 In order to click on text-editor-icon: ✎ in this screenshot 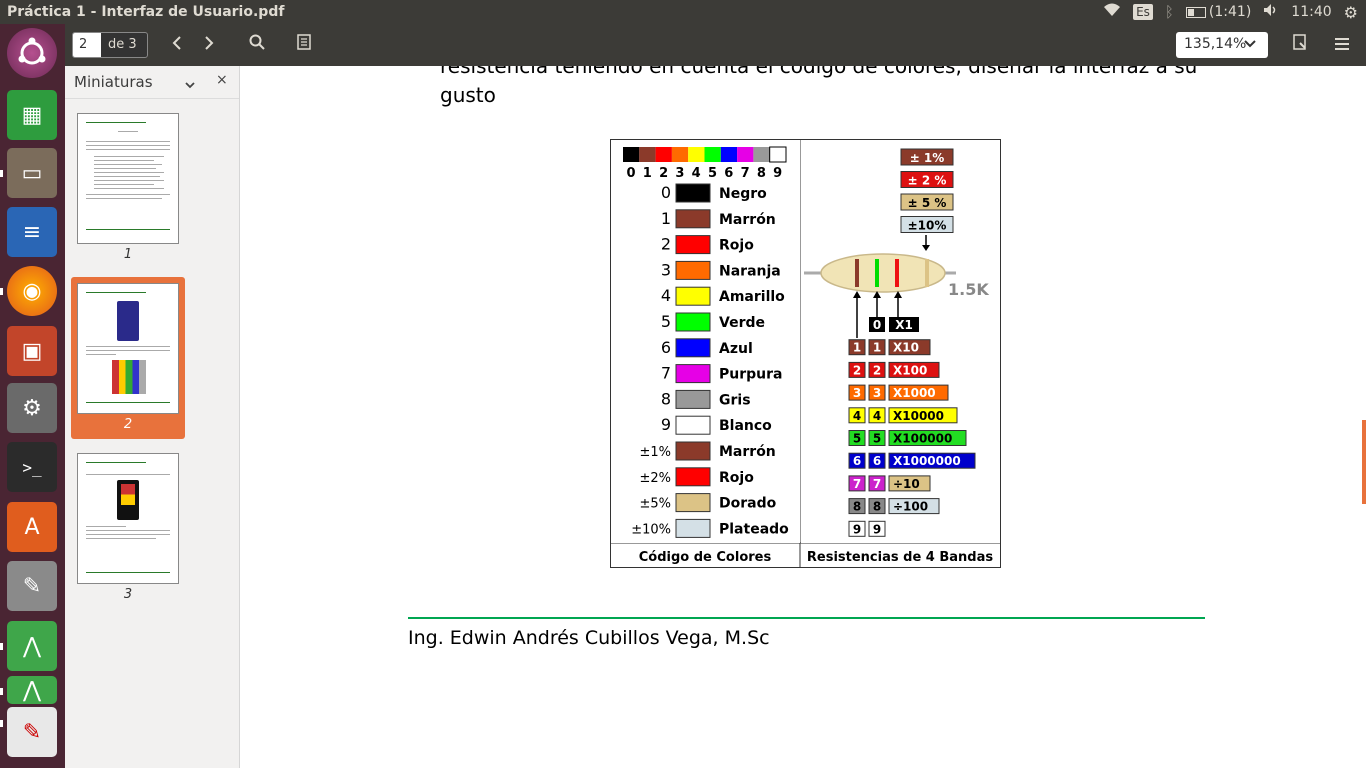, I will do `click(32, 586)`.